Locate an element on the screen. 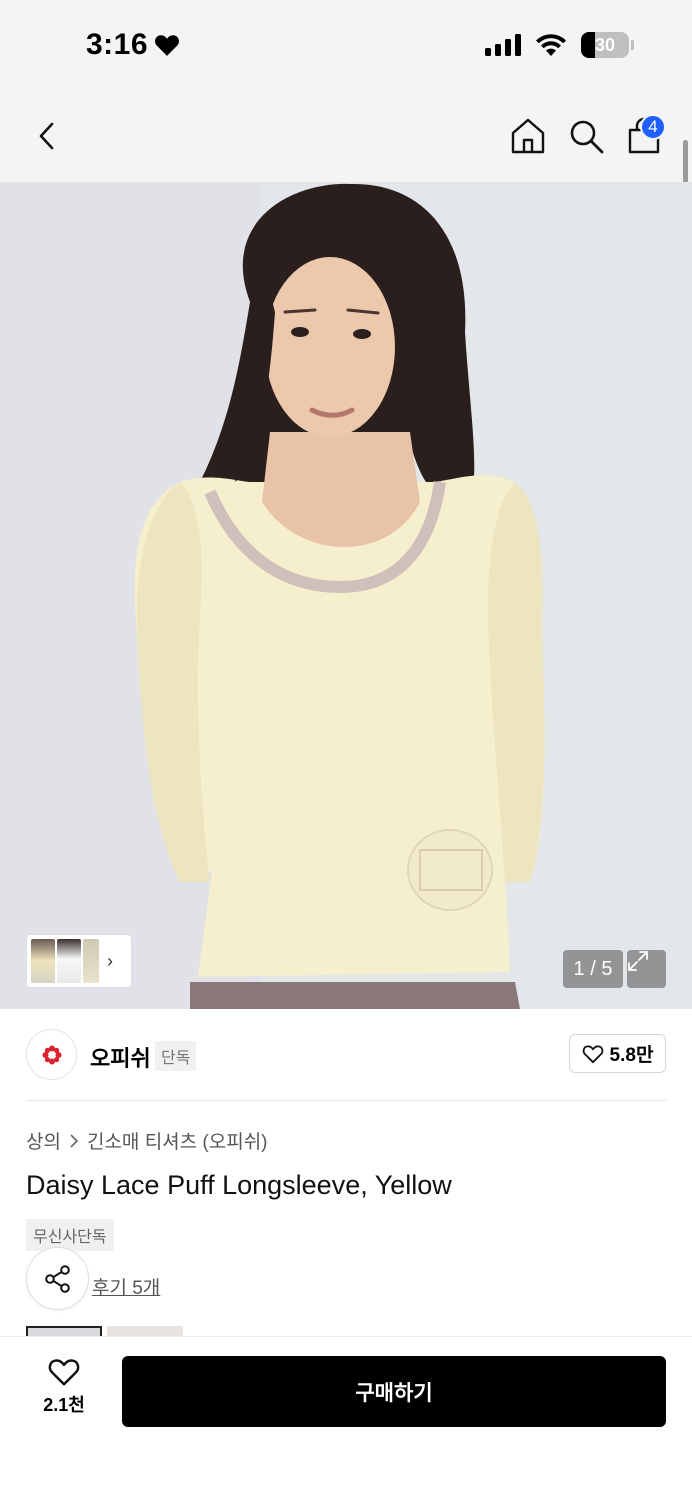  chevron-right-icon: › is located at coordinates (110, 961).